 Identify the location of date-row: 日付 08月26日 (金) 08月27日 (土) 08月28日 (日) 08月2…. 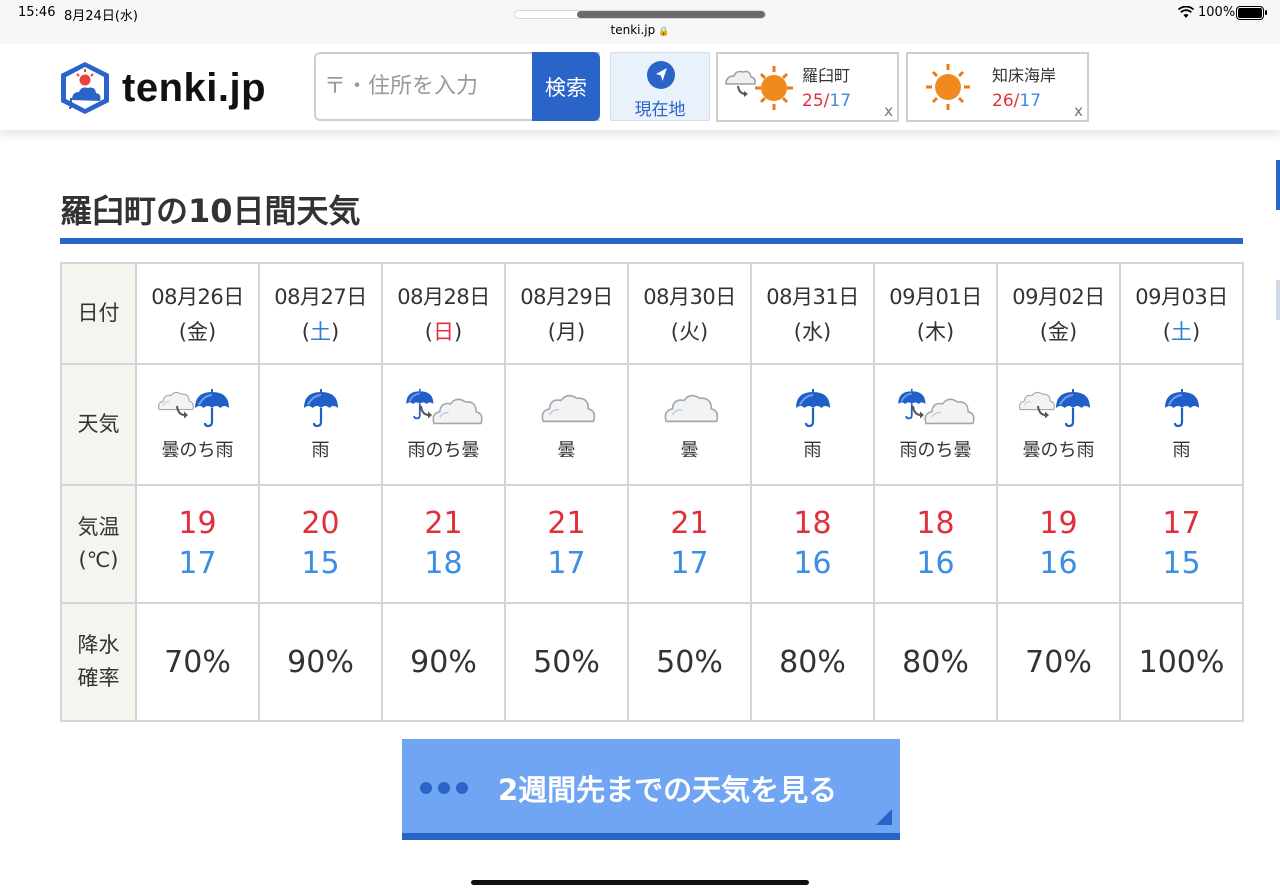
(652, 313).